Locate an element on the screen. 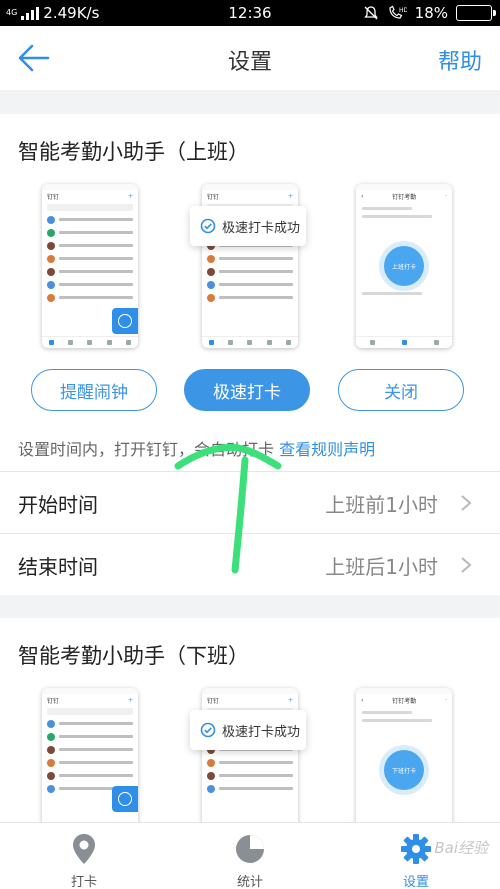 The image size is (500, 889). description-text: 设置时间内，打开钉钉，会自动打卡 is located at coordinates (146, 449).